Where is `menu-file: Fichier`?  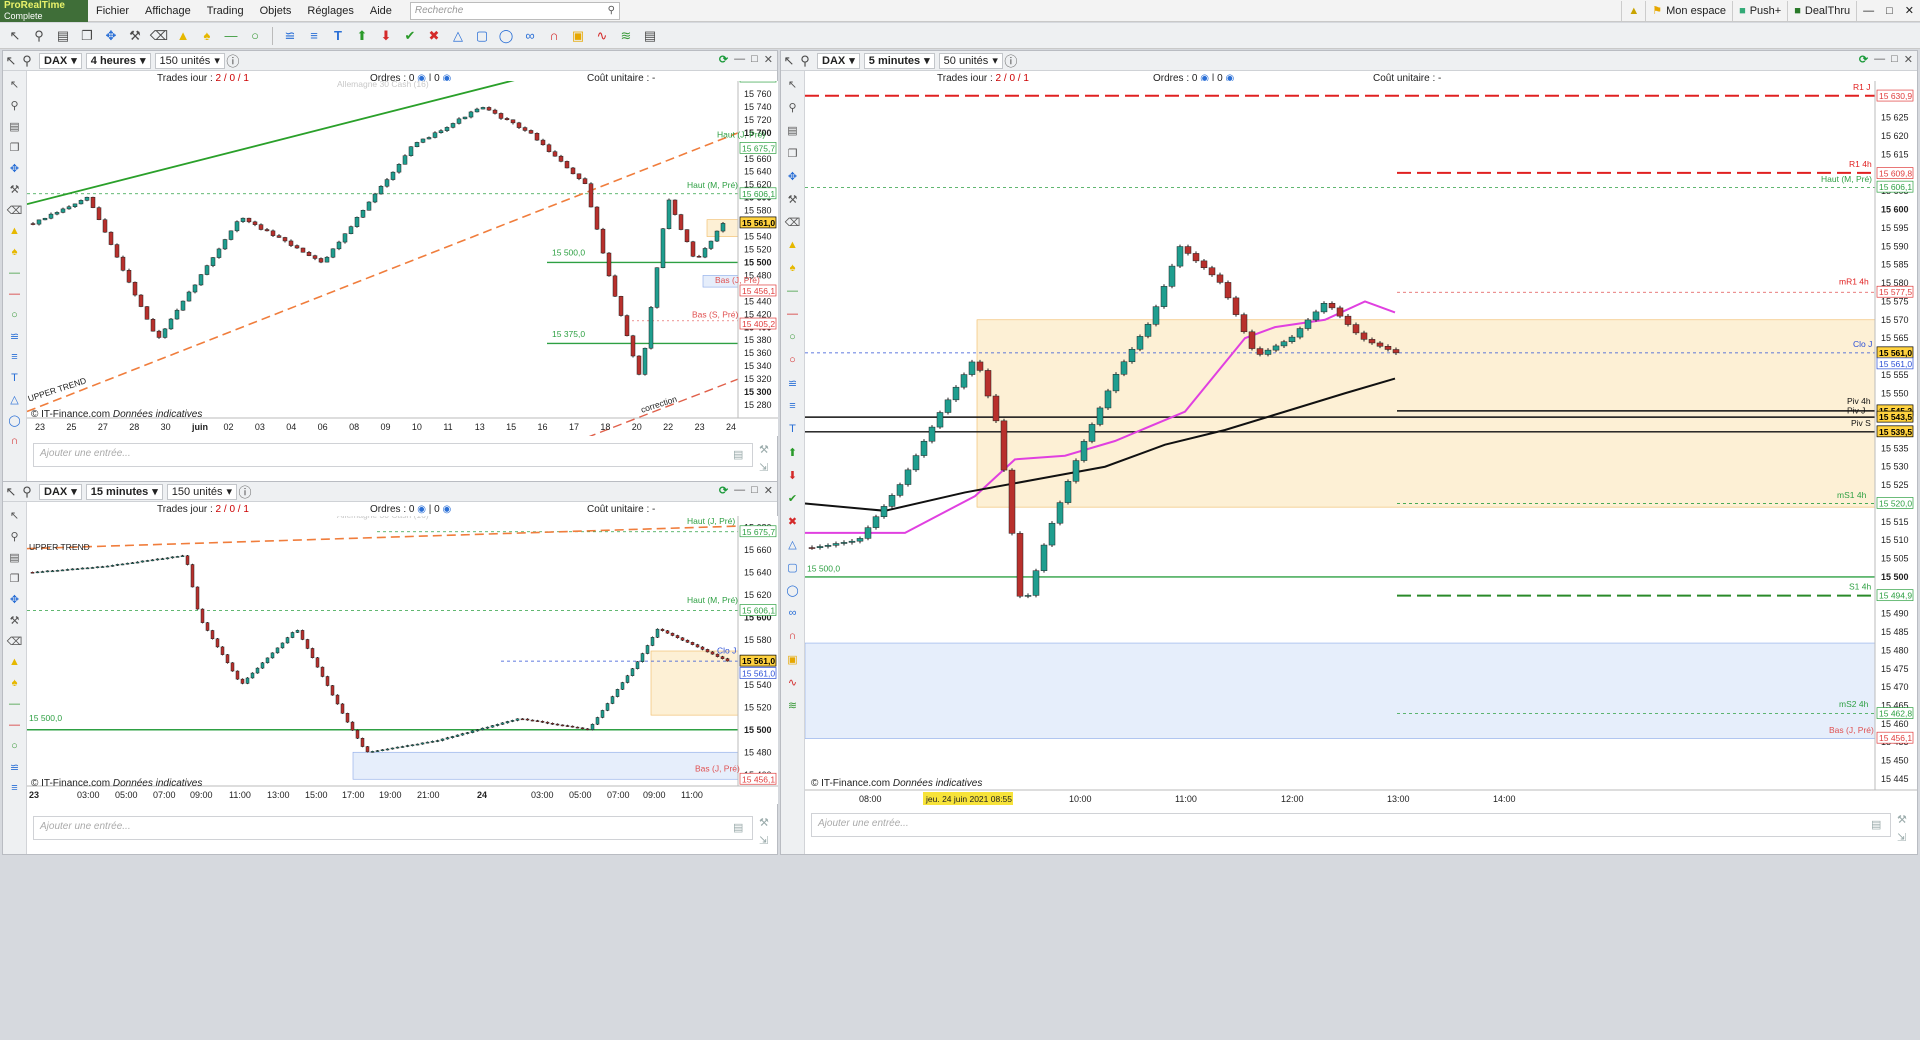 menu-file: Fichier is located at coordinates (112, 11).